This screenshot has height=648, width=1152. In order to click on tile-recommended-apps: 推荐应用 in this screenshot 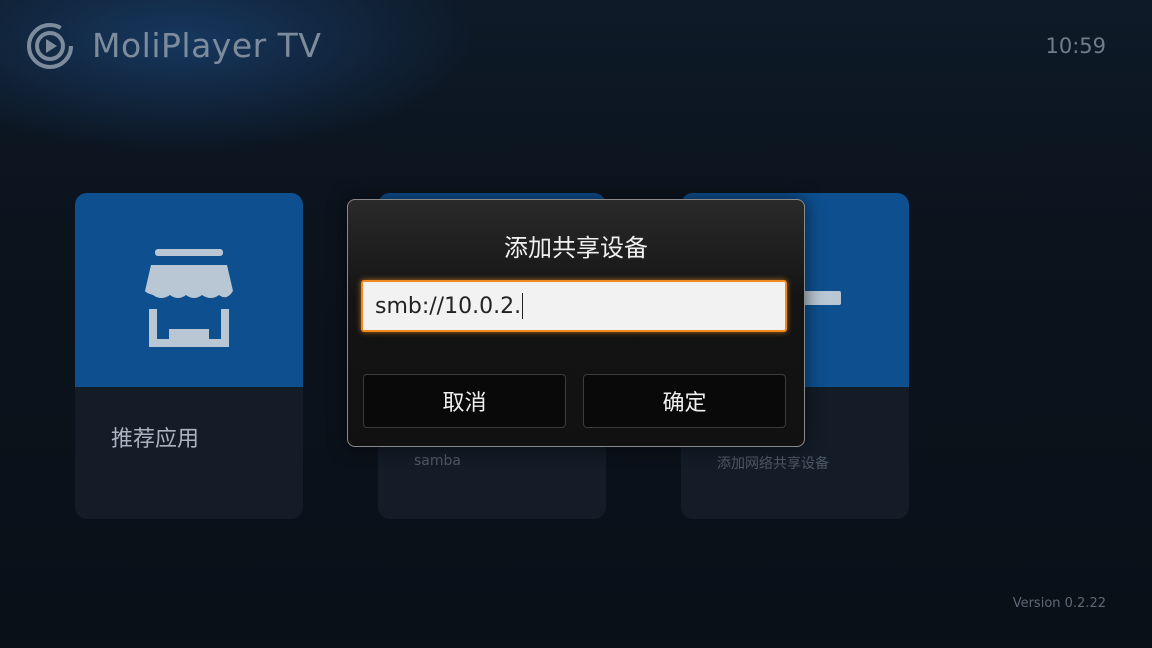, I will do `click(189, 356)`.